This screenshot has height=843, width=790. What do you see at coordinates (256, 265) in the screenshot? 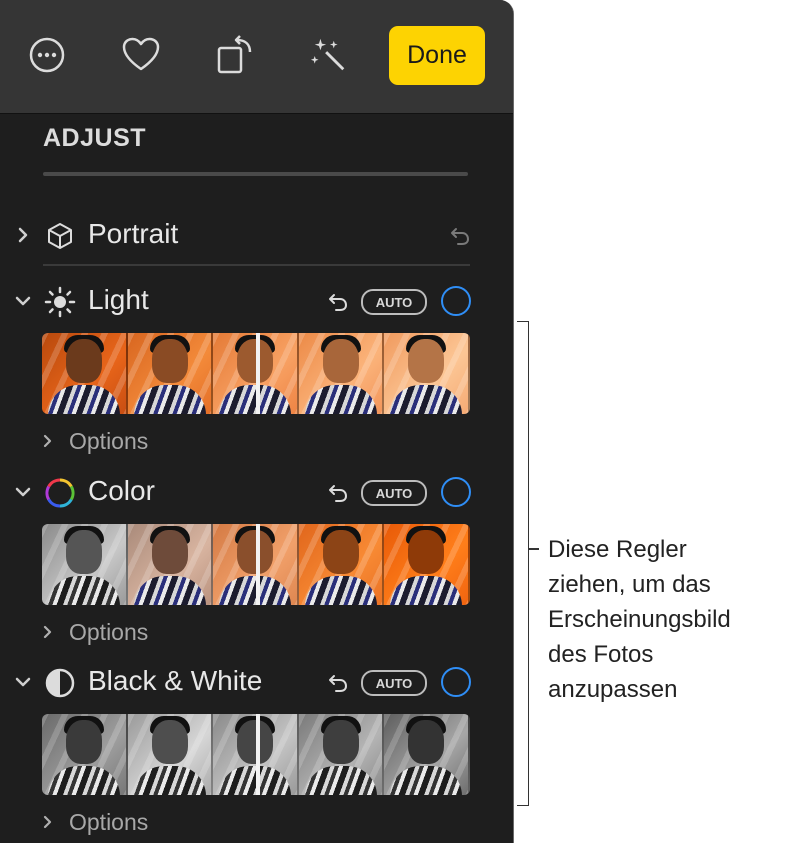
I see `section-divider` at bounding box center [256, 265].